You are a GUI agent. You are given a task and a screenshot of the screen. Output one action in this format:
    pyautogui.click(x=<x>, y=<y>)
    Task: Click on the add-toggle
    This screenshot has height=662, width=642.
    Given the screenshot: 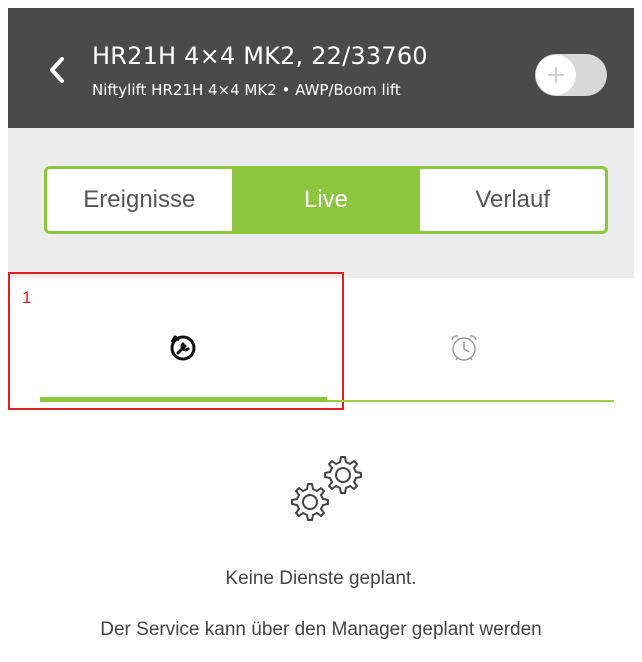 What is the action you would take?
    pyautogui.click(x=571, y=75)
    